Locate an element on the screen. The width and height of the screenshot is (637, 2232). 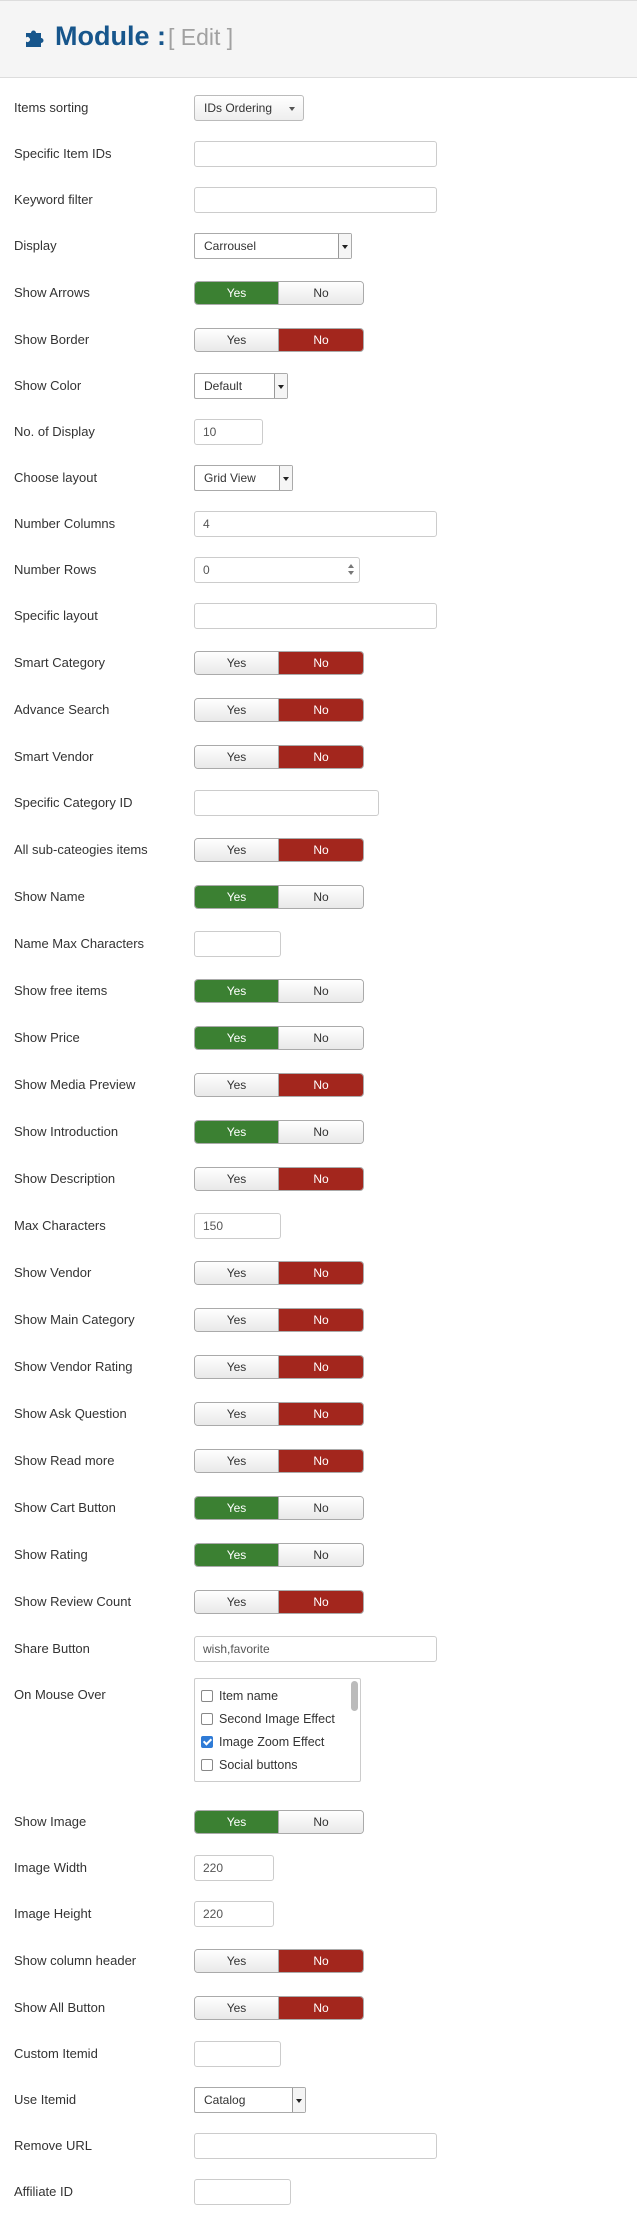
specific-item-ids-input is located at coordinates (315, 154).